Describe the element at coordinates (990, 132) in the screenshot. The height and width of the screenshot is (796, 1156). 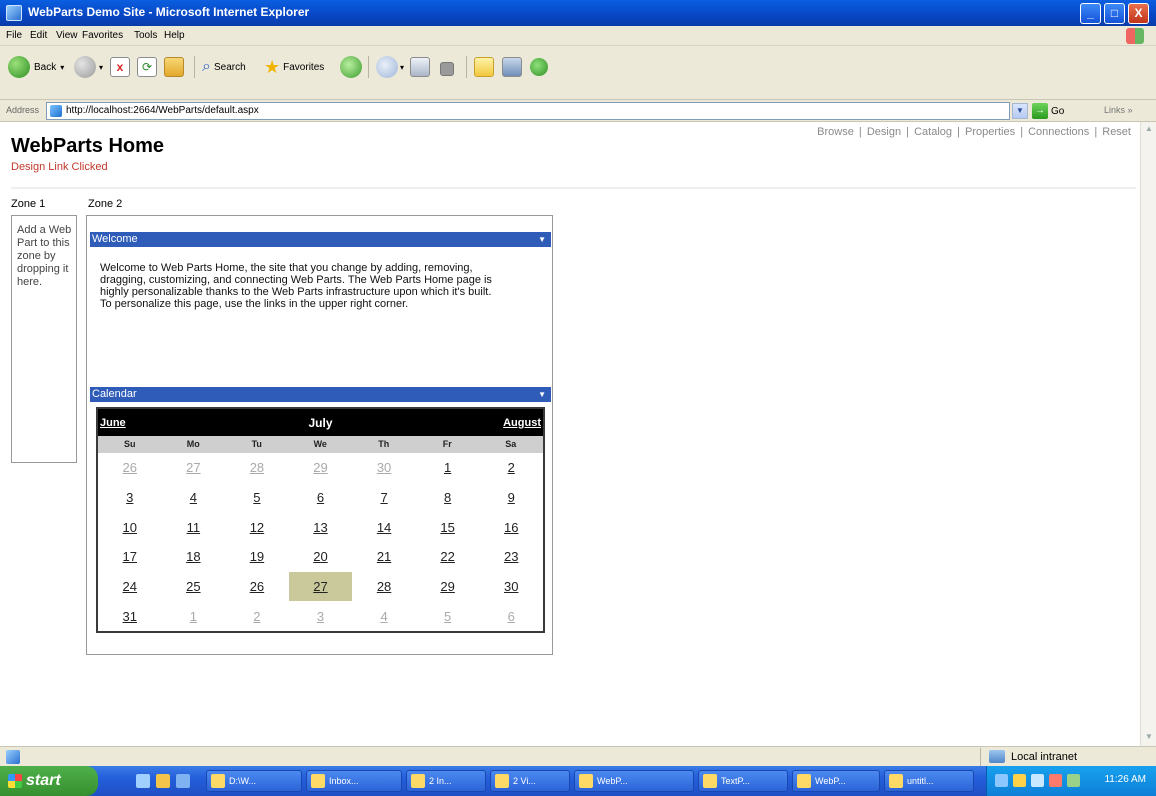
I see `properties-link: Properties` at that location.